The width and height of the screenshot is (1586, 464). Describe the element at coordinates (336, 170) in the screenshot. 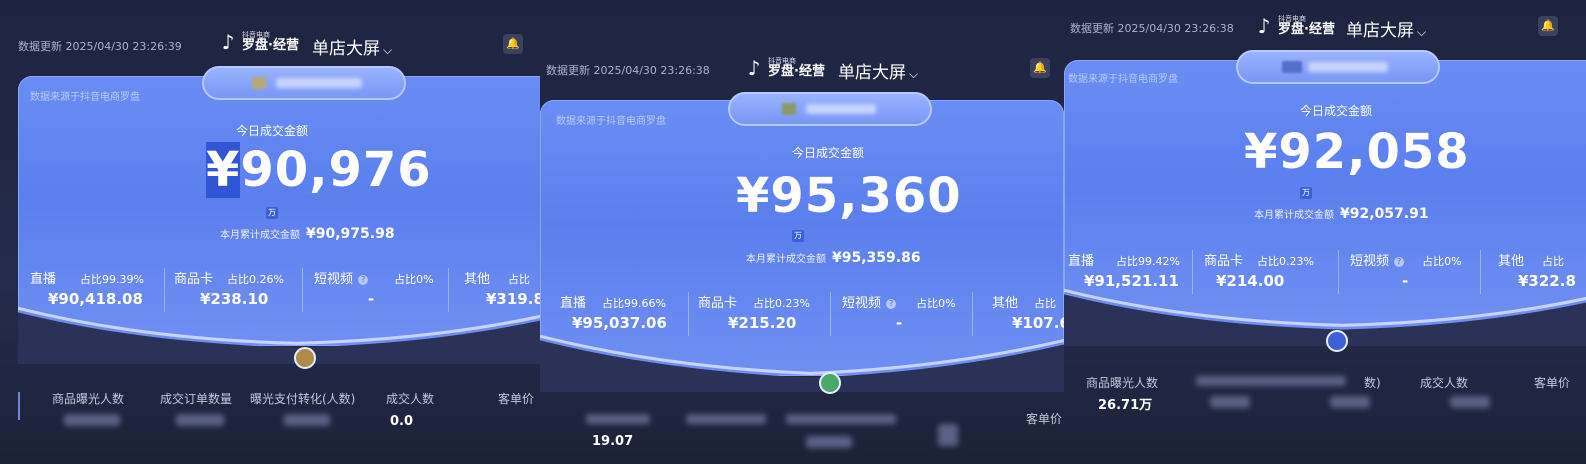

I see `amount-value: 90,976` at that location.